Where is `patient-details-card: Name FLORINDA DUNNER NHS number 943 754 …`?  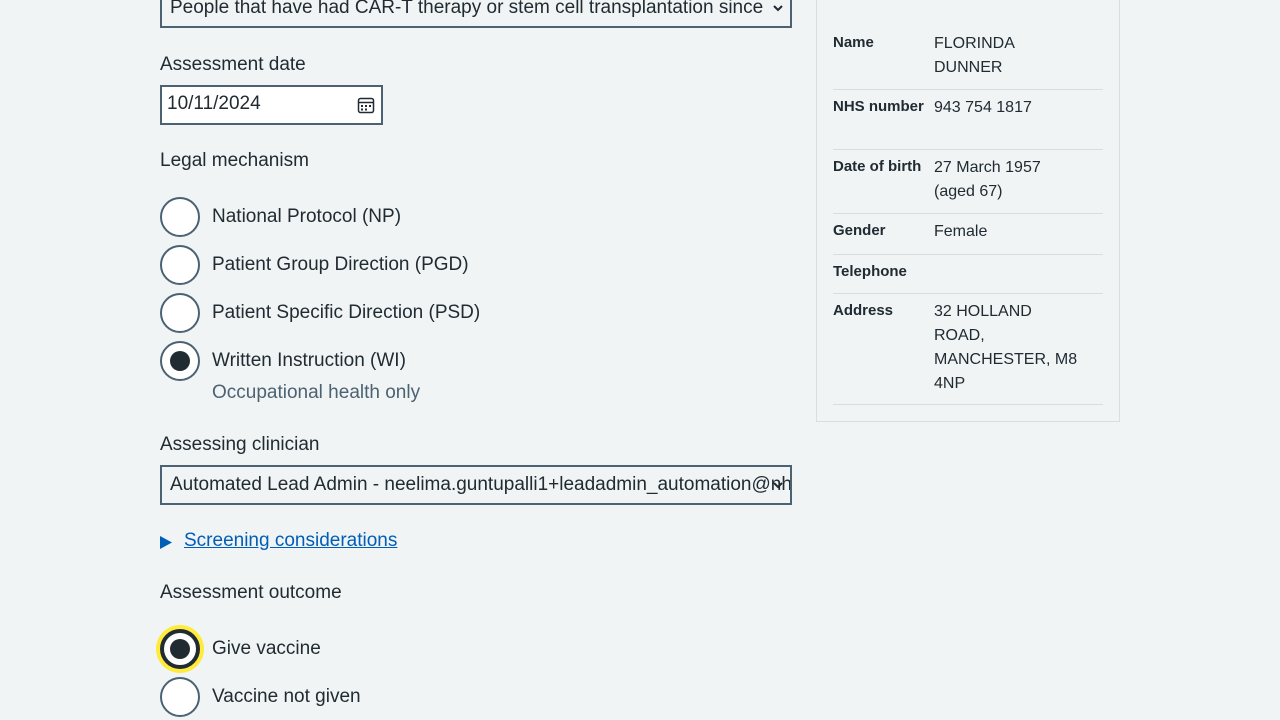
patient-details-card: Name FLORINDA DUNNER NHS number 943 754 … is located at coordinates (968, 211).